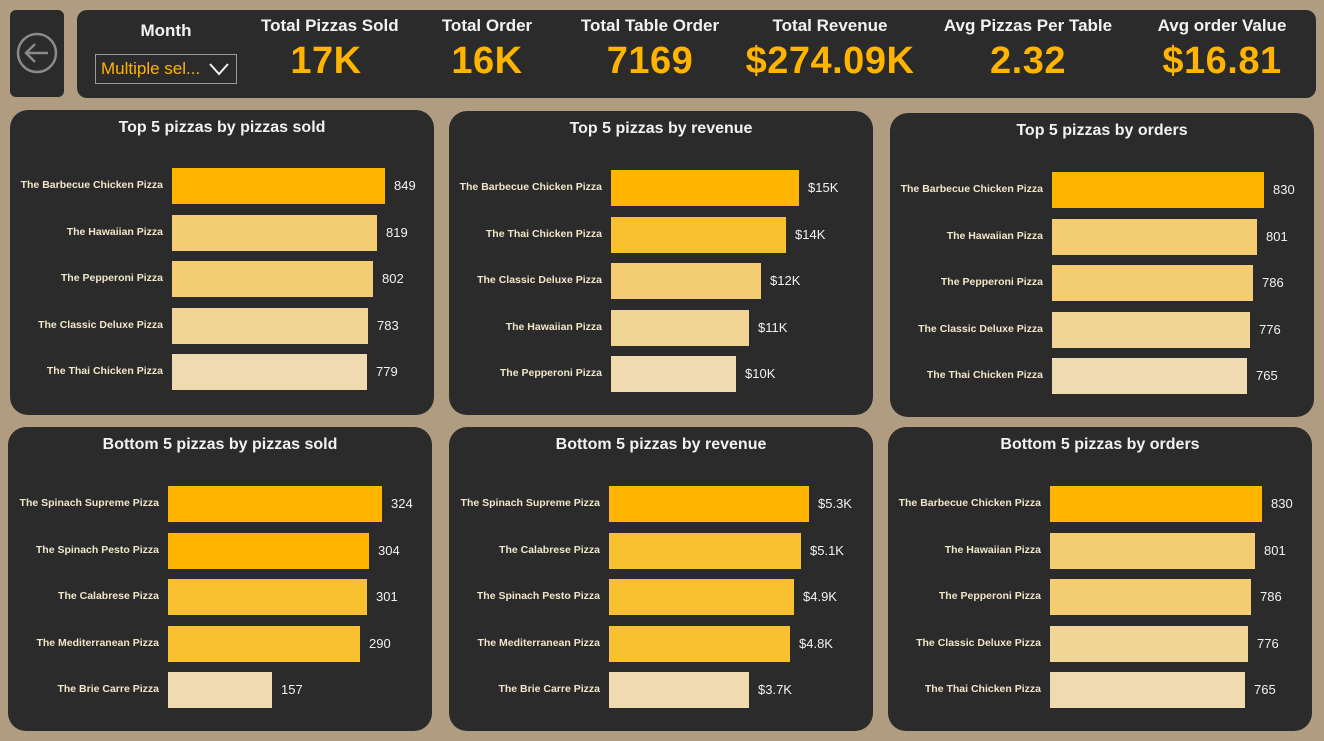  Describe the element at coordinates (760, 373) in the screenshot. I see `value-label: $10K` at that location.